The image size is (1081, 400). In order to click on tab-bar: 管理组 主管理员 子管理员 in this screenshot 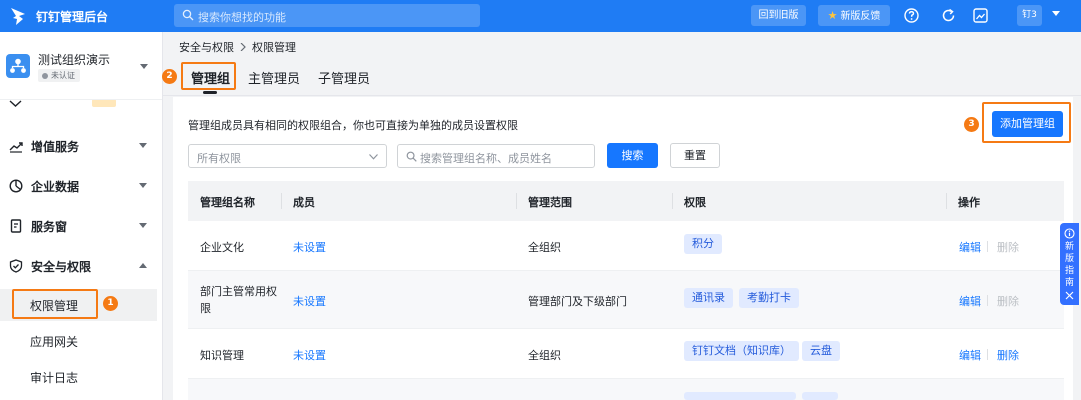, I will do `click(622, 77)`.